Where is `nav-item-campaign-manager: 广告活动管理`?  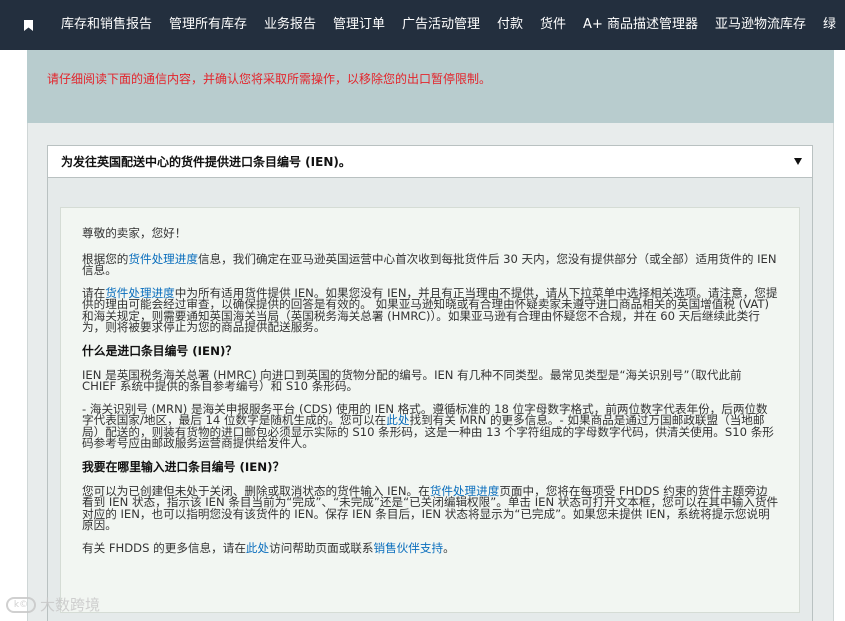 nav-item-campaign-manager: 广告活动管理 is located at coordinates (441, 25).